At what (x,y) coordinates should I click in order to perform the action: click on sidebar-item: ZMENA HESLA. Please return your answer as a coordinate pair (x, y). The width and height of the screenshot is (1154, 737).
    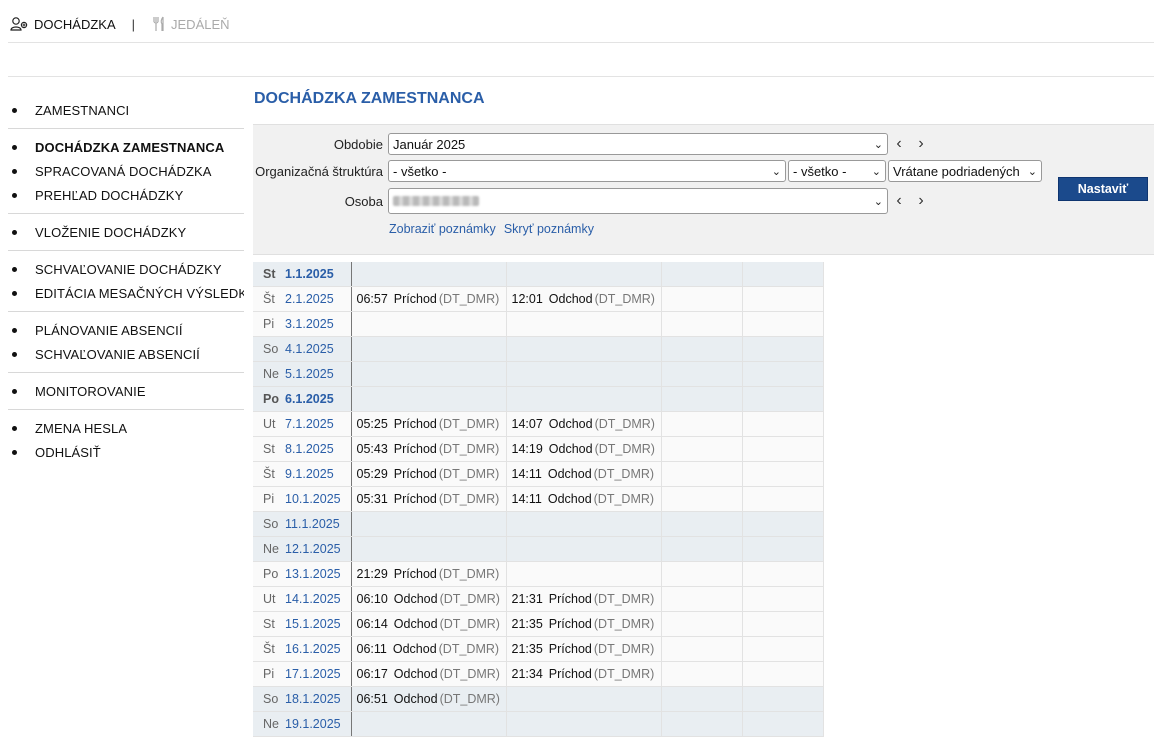
    Looking at the image, I should click on (126, 428).